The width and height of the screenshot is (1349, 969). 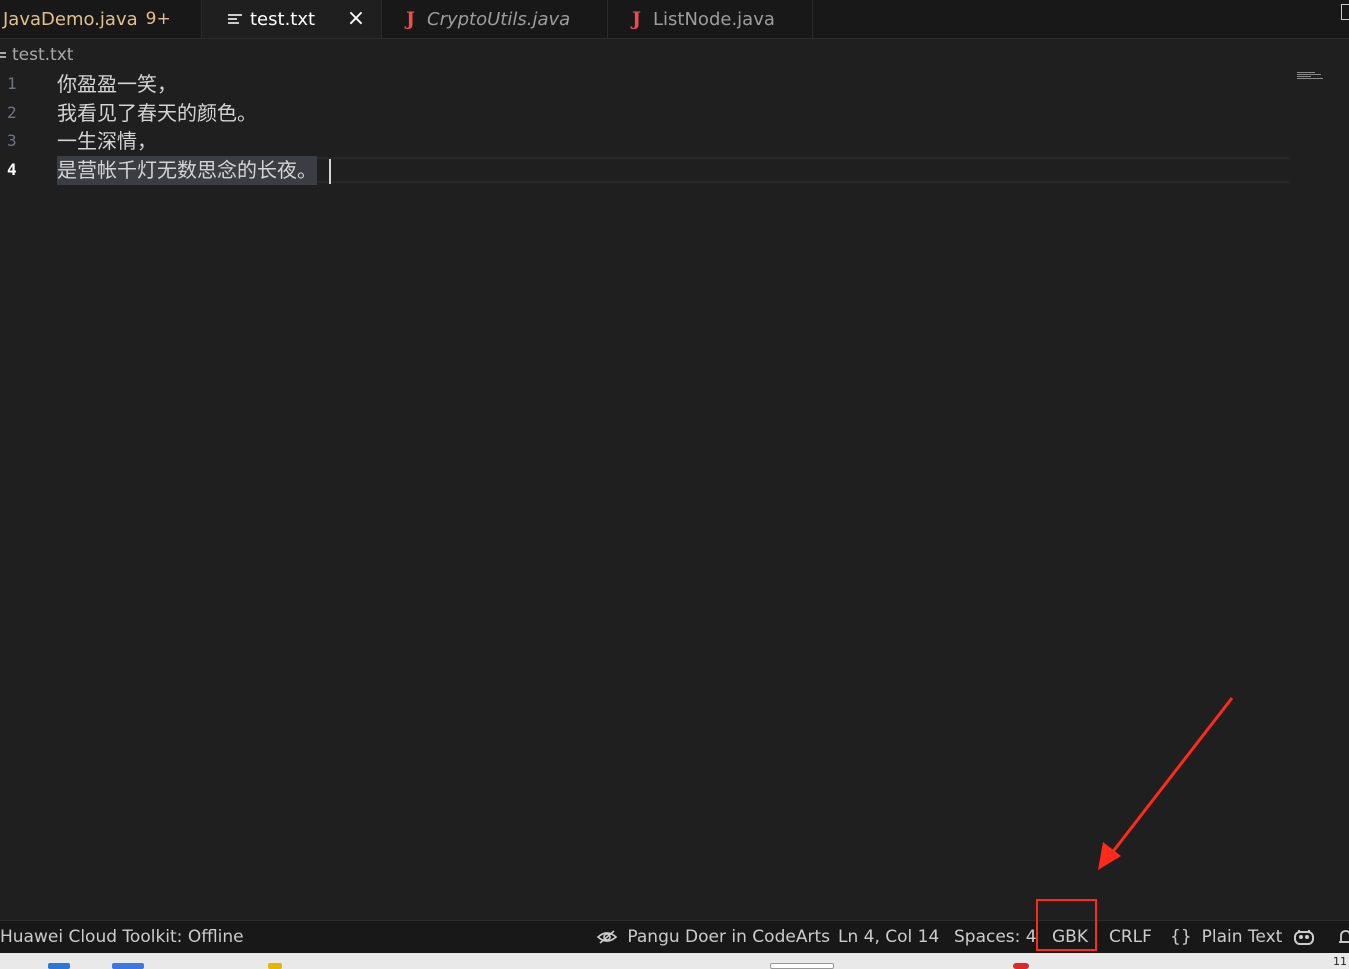 What do you see at coordinates (888, 937) in the screenshot?
I see `status-cursor-position: Ln 4, Col 14` at bounding box center [888, 937].